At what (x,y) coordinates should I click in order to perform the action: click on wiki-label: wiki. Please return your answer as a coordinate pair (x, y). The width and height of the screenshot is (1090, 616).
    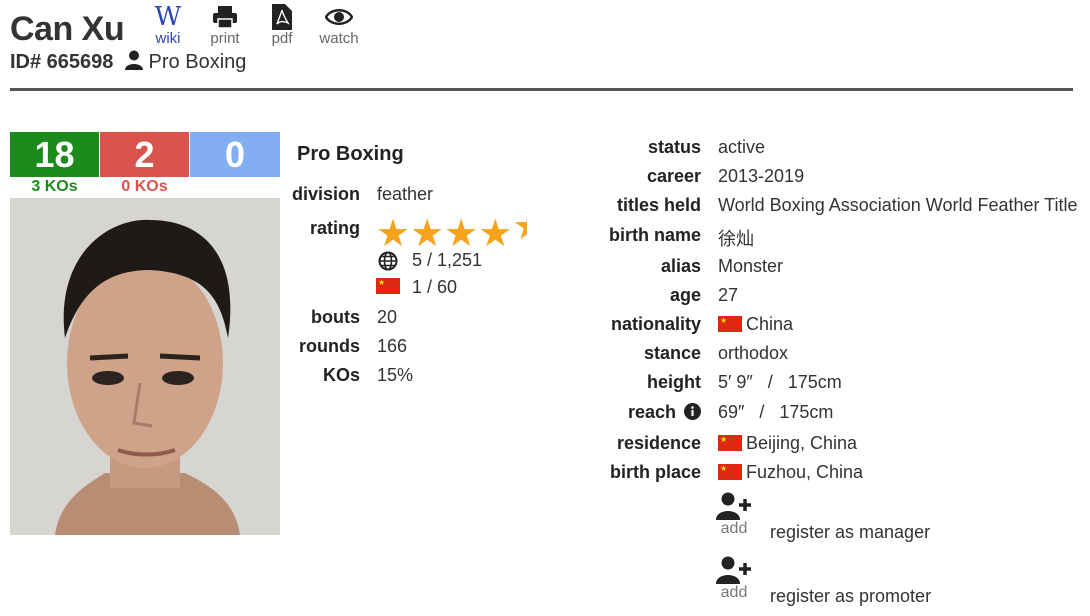
    Looking at the image, I should click on (168, 38).